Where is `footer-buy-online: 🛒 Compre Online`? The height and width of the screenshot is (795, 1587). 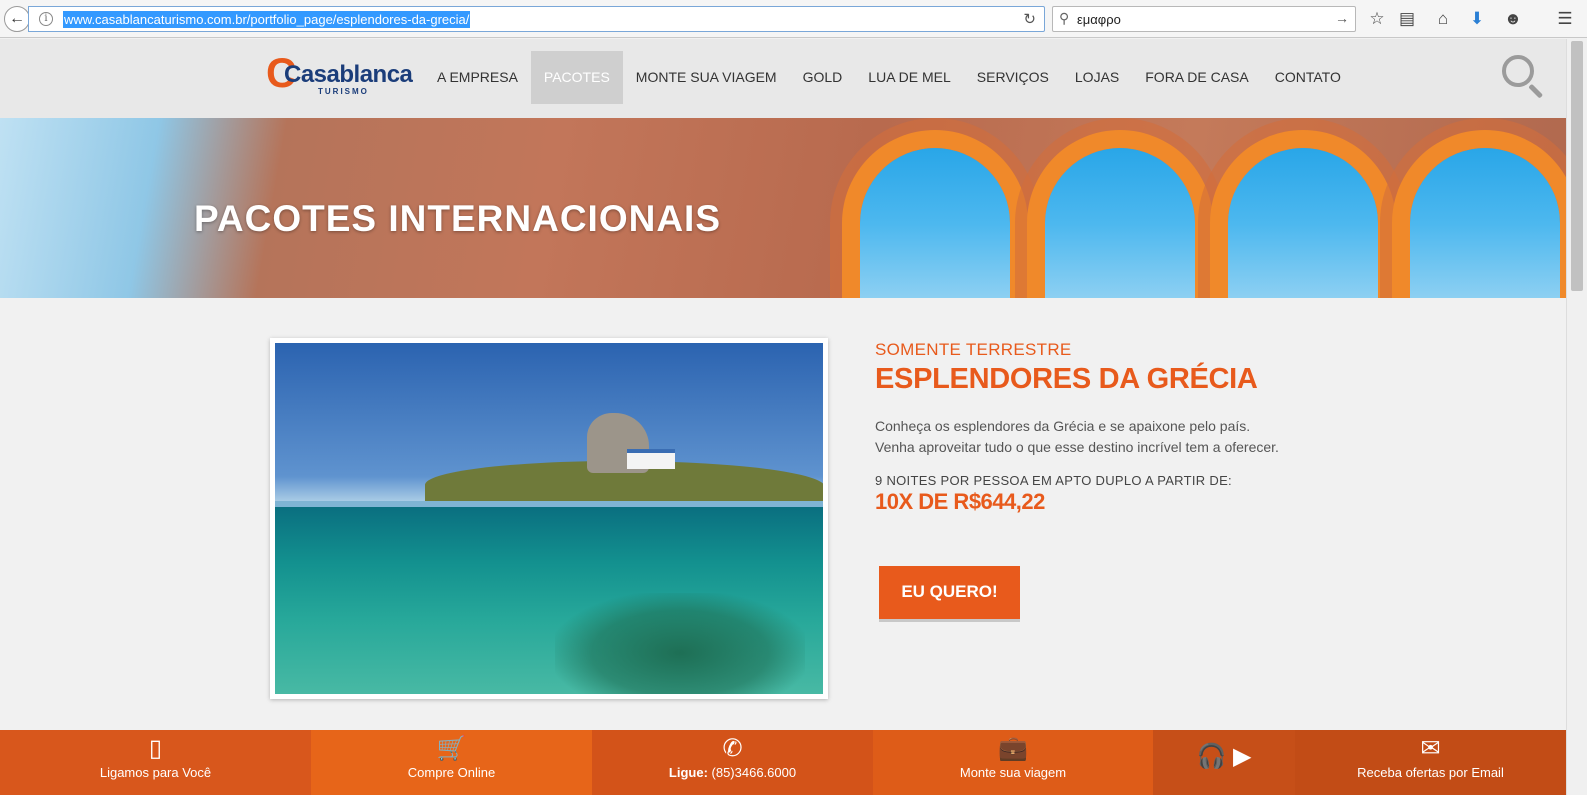
footer-buy-online: 🛒 Compre Online is located at coordinates (451, 762).